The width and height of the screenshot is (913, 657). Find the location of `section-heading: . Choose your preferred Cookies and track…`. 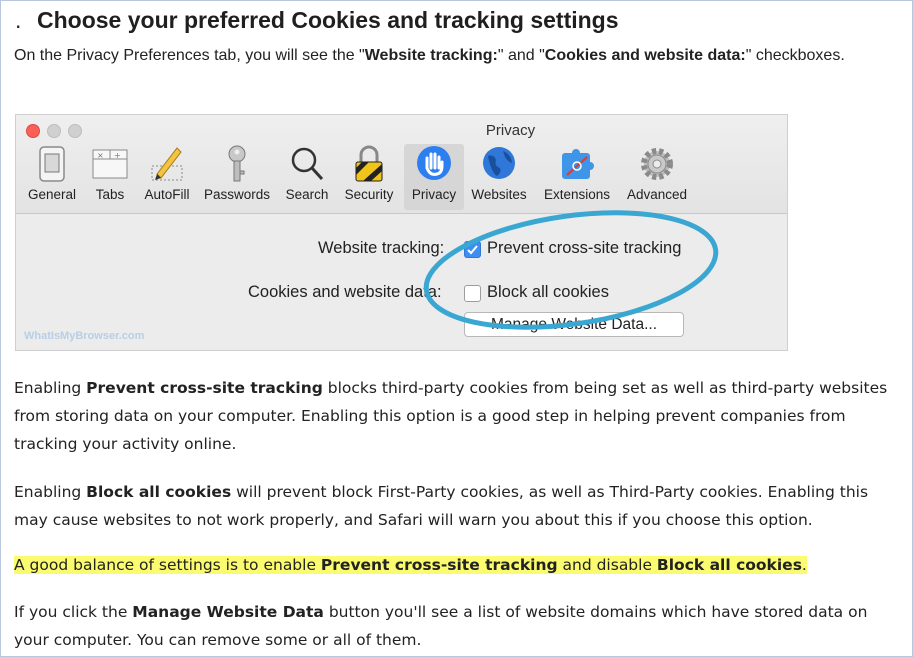

section-heading: . Choose your preferred Cookies and track… is located at coordinates (317, 20).